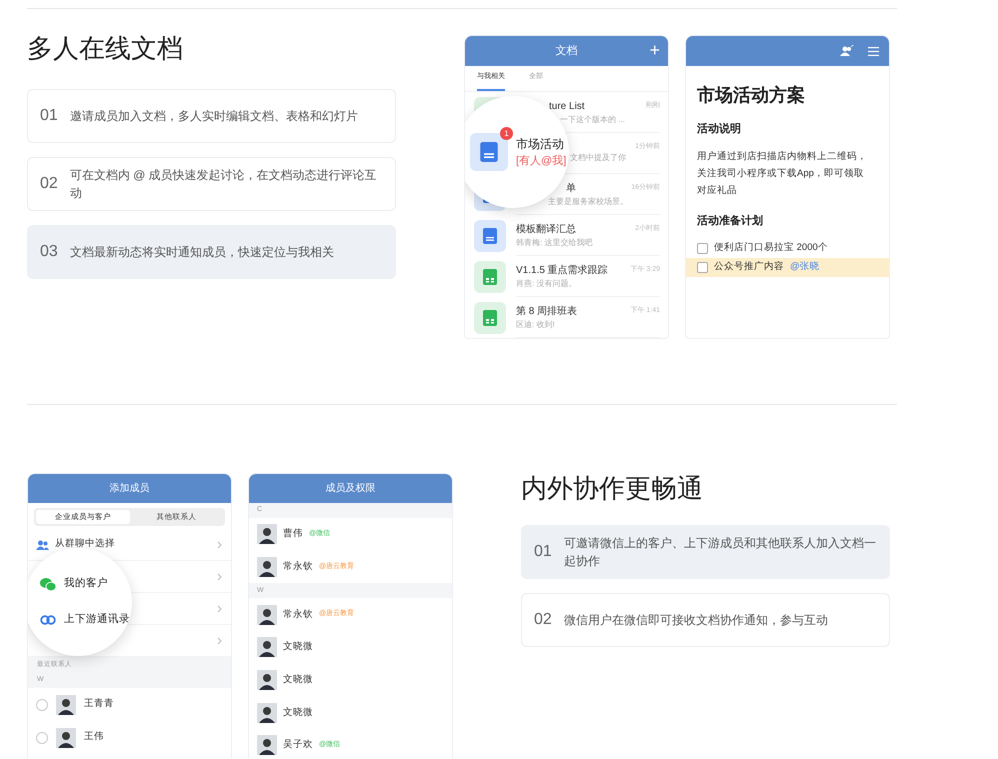 This screenshot has width=998, height=759. What do you see at coordinates (547, 311) in the screenshot?
I see `document-title: 第 8 周排班表` at bounding box center [547, 311].